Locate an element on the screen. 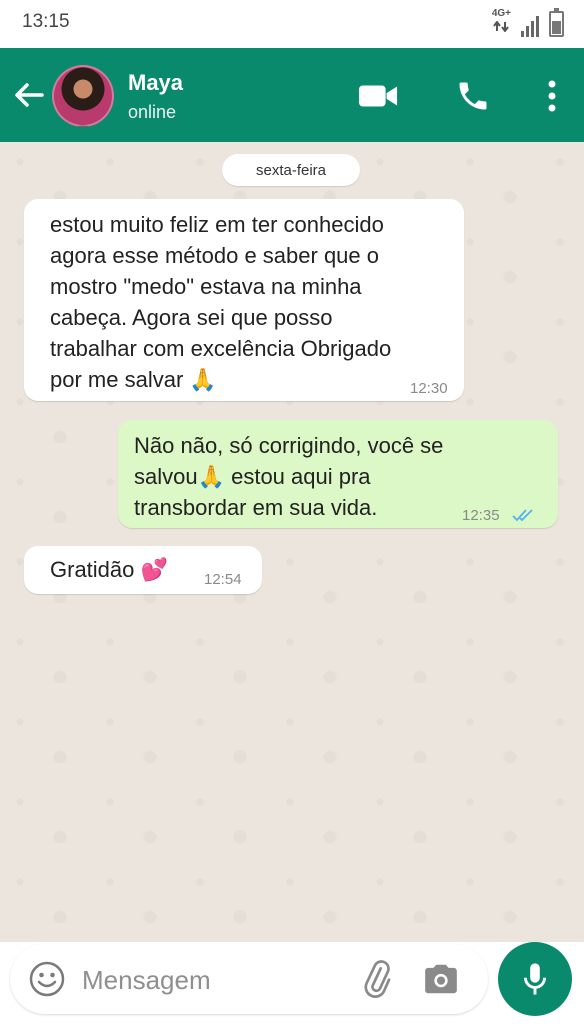 This screenshot has height=1024, width=584. mic-icon is located at coordinates (535, 979).